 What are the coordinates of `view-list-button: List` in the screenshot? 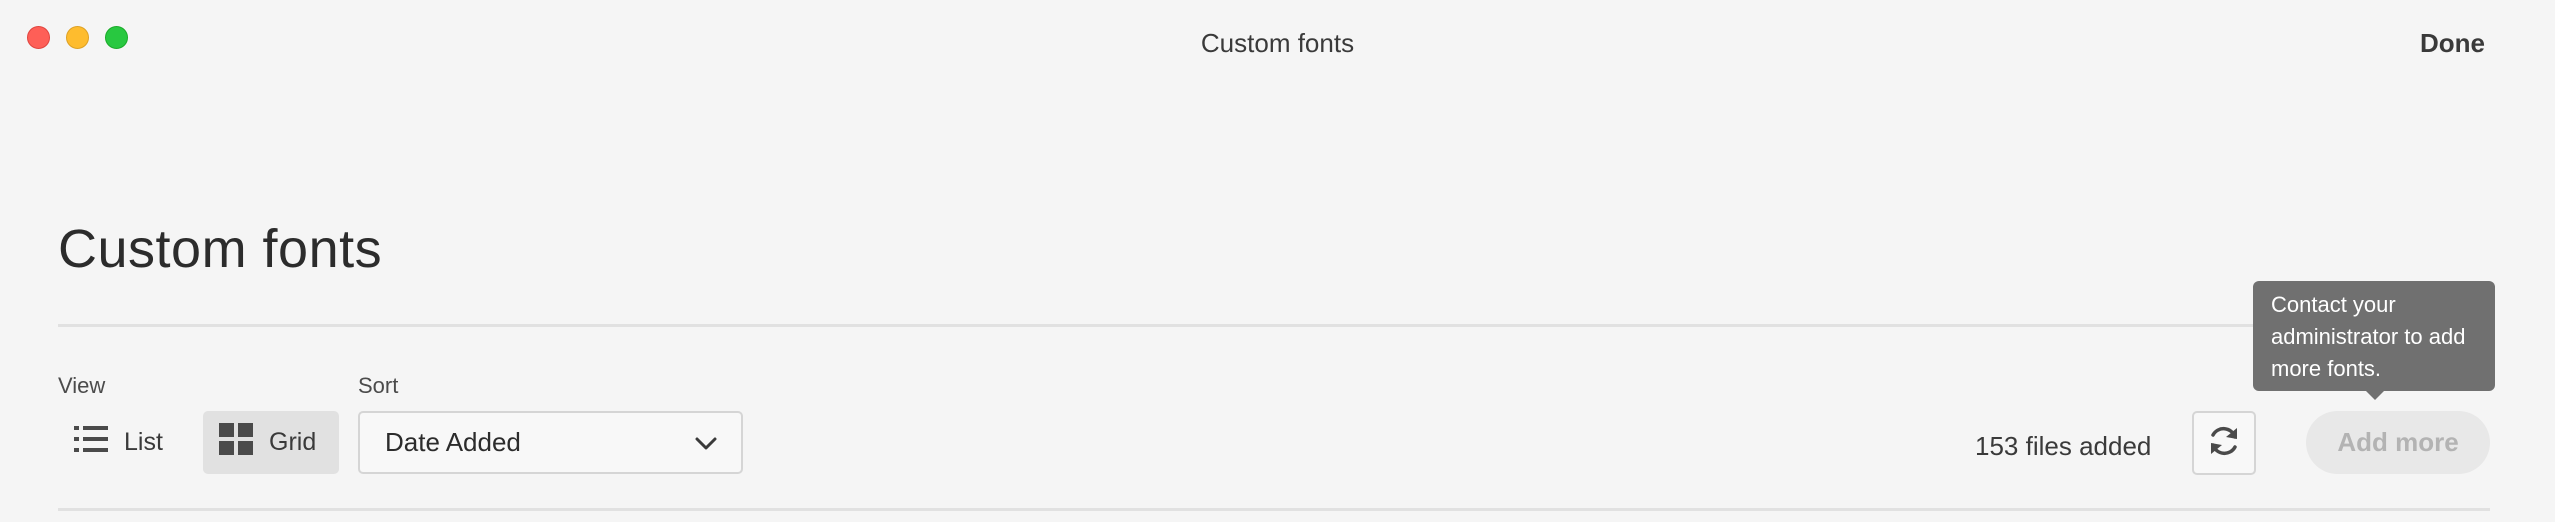 It's located at (118, 442).